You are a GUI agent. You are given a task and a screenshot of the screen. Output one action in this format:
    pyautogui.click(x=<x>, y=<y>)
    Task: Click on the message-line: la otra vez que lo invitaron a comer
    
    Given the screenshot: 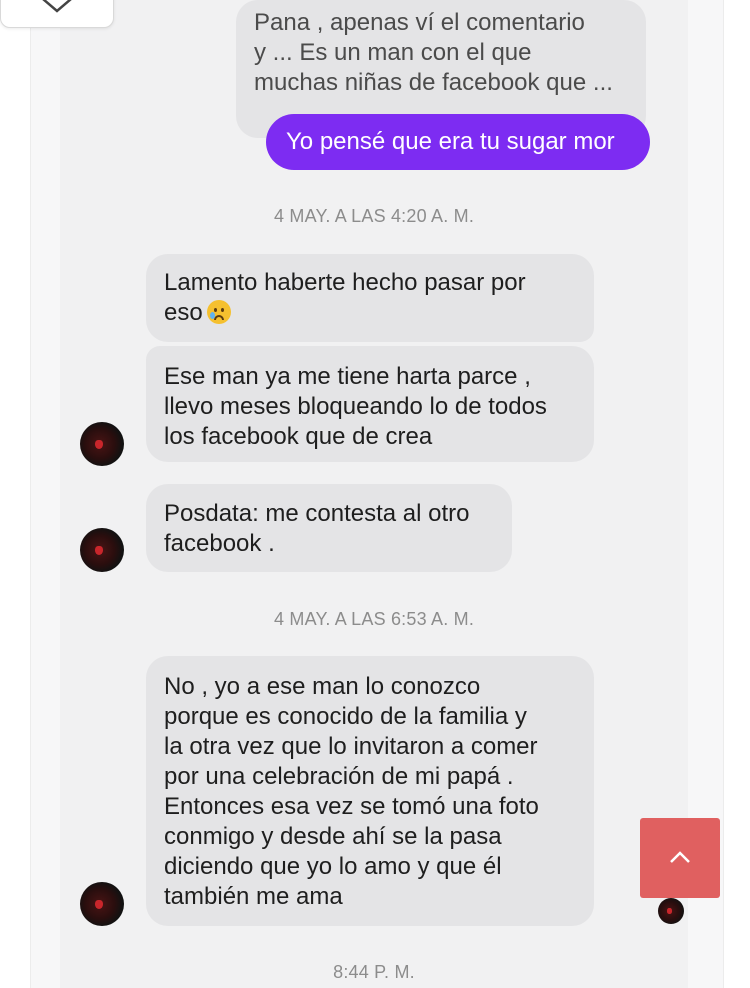 What is the action you would take?
    pyautogui.click(x=351, y=746)
    